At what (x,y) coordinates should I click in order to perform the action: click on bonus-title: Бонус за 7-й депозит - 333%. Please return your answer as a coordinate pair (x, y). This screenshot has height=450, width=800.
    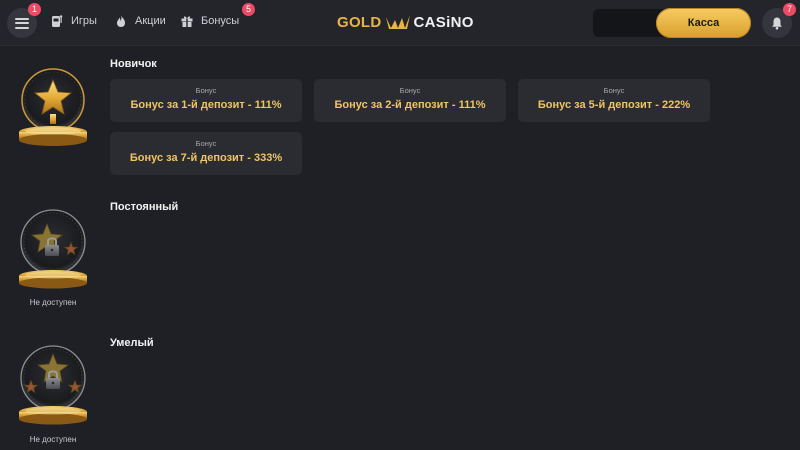
    Looking at the image, I should click on (206, 158).